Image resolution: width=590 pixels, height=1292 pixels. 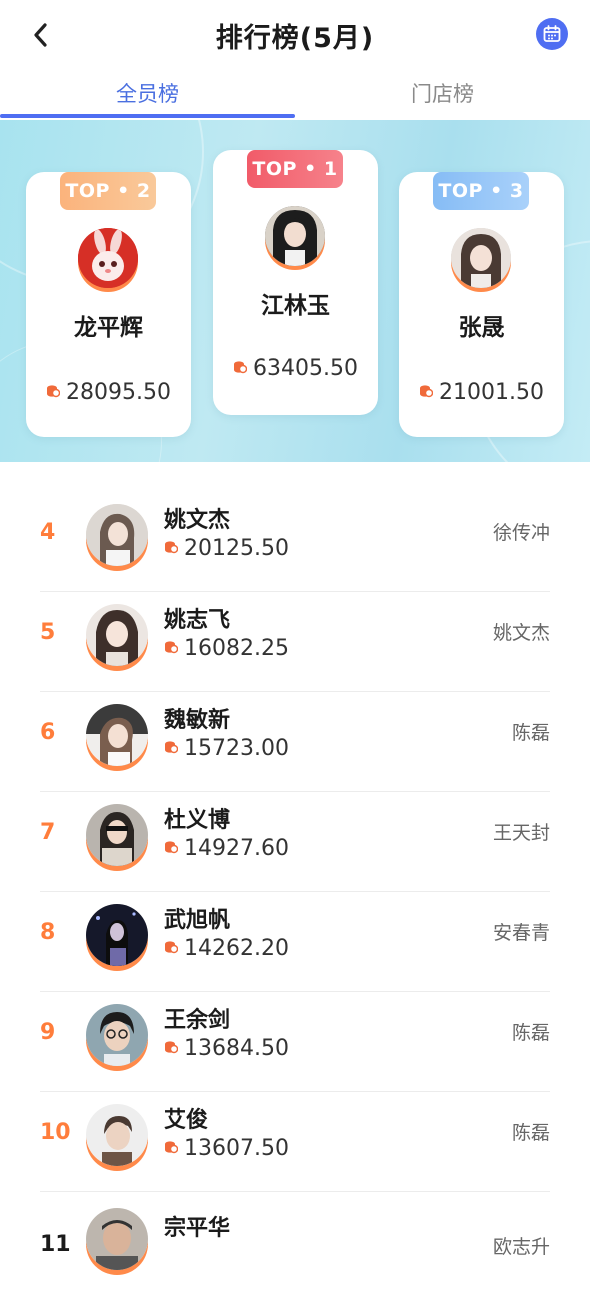 I want to click on list-item: 9 王余剑 13684.50 陈磊, so click(x=295, y=1042).